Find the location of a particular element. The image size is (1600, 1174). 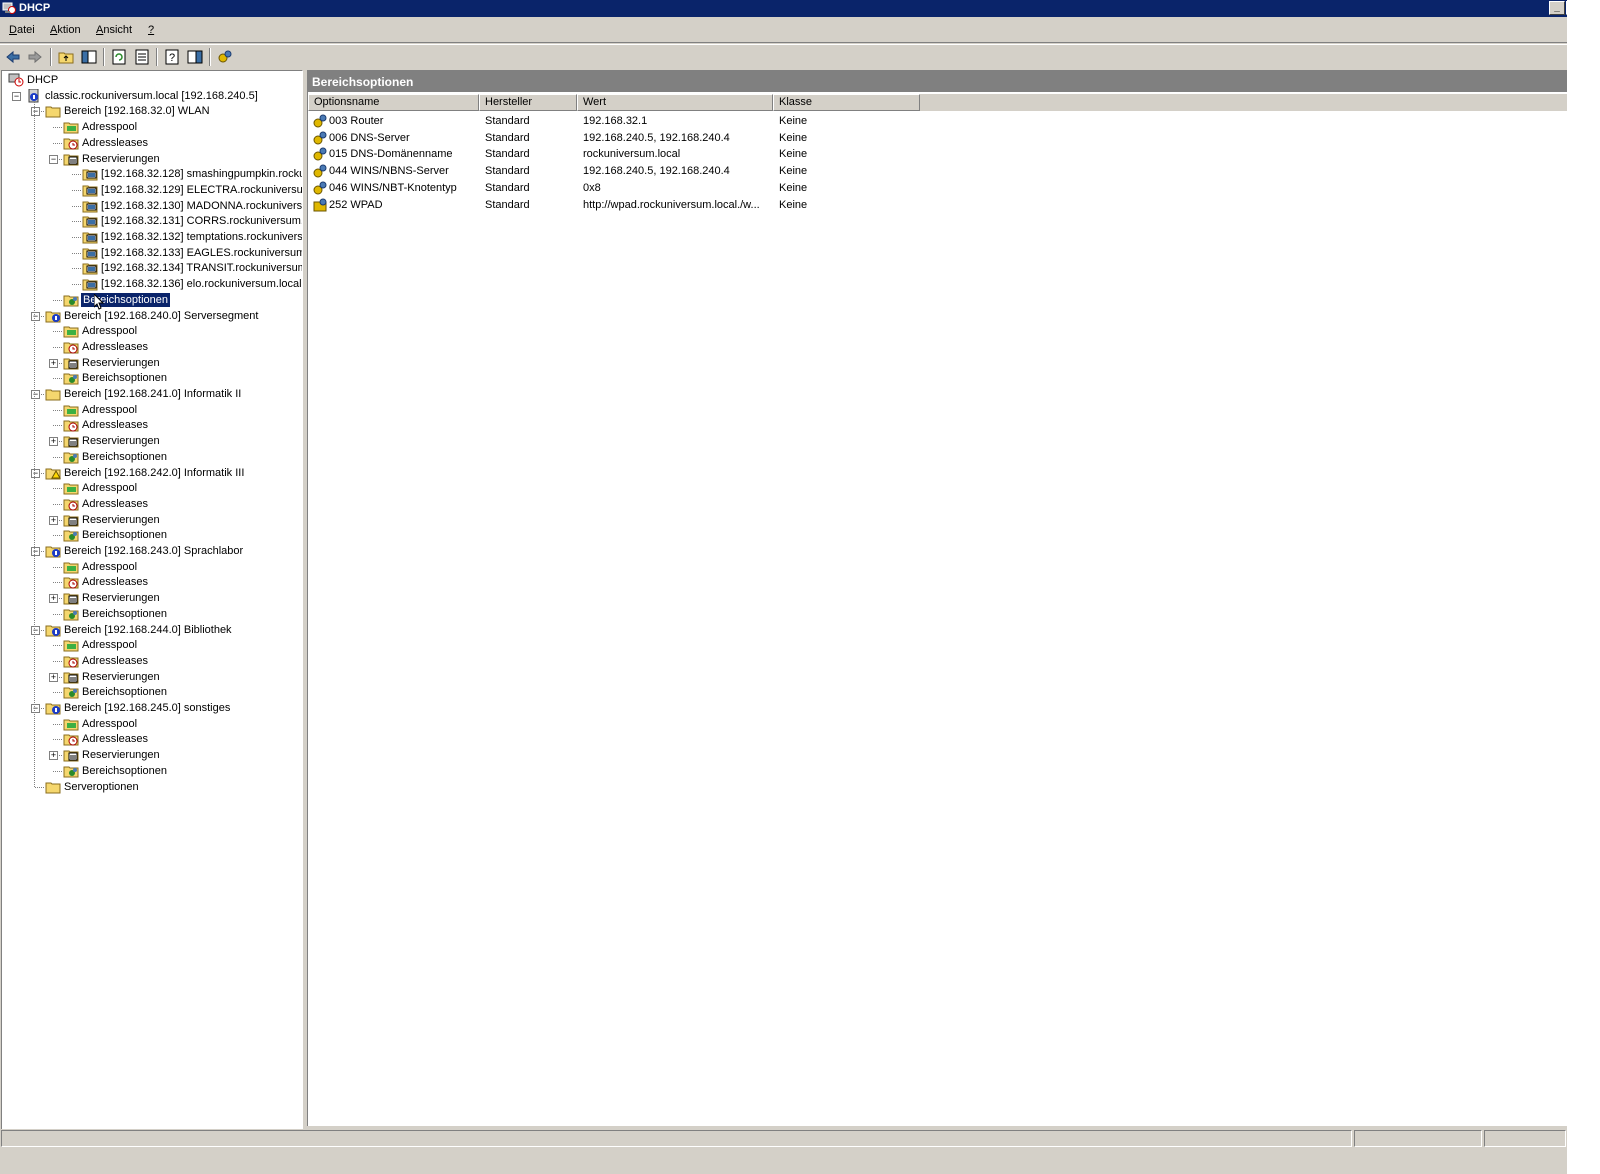

option-name: 252 WPAD is located at coordinates (356, 204).